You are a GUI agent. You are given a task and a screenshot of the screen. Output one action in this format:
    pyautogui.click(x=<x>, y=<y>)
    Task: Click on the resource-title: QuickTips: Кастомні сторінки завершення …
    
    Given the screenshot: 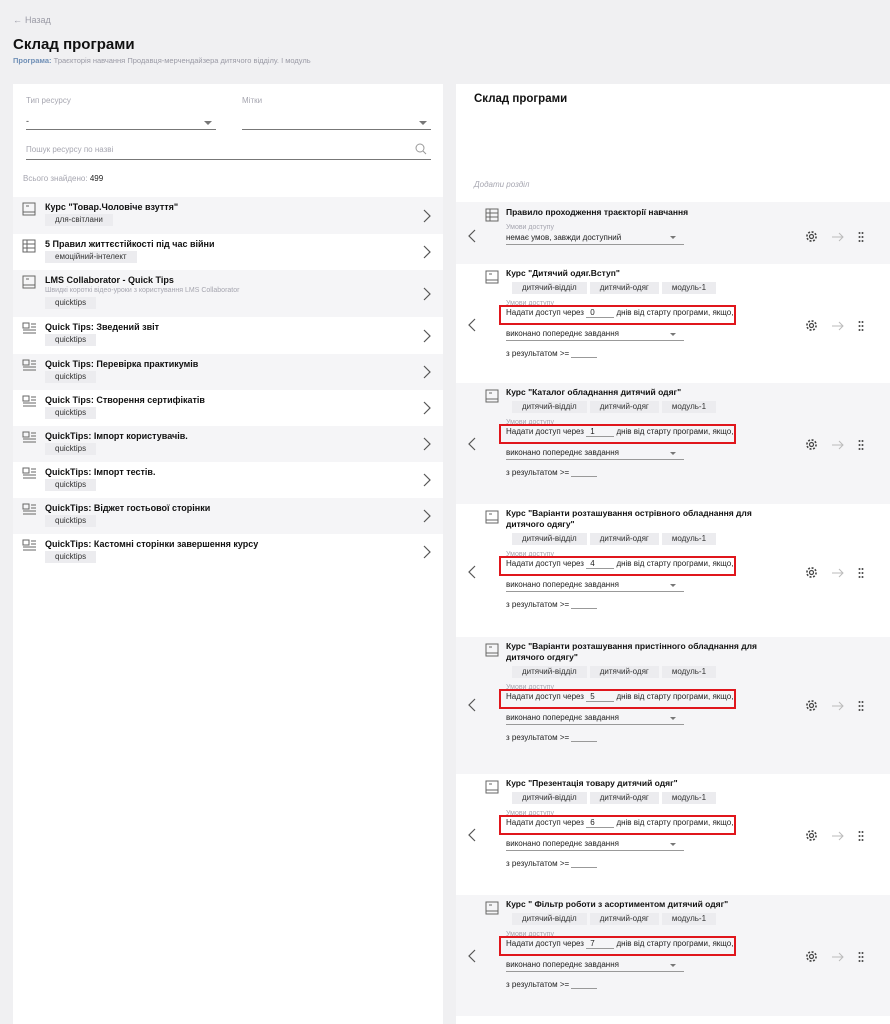 What is the action you would take?
    pyautogui.click(x=152, y=544)
    